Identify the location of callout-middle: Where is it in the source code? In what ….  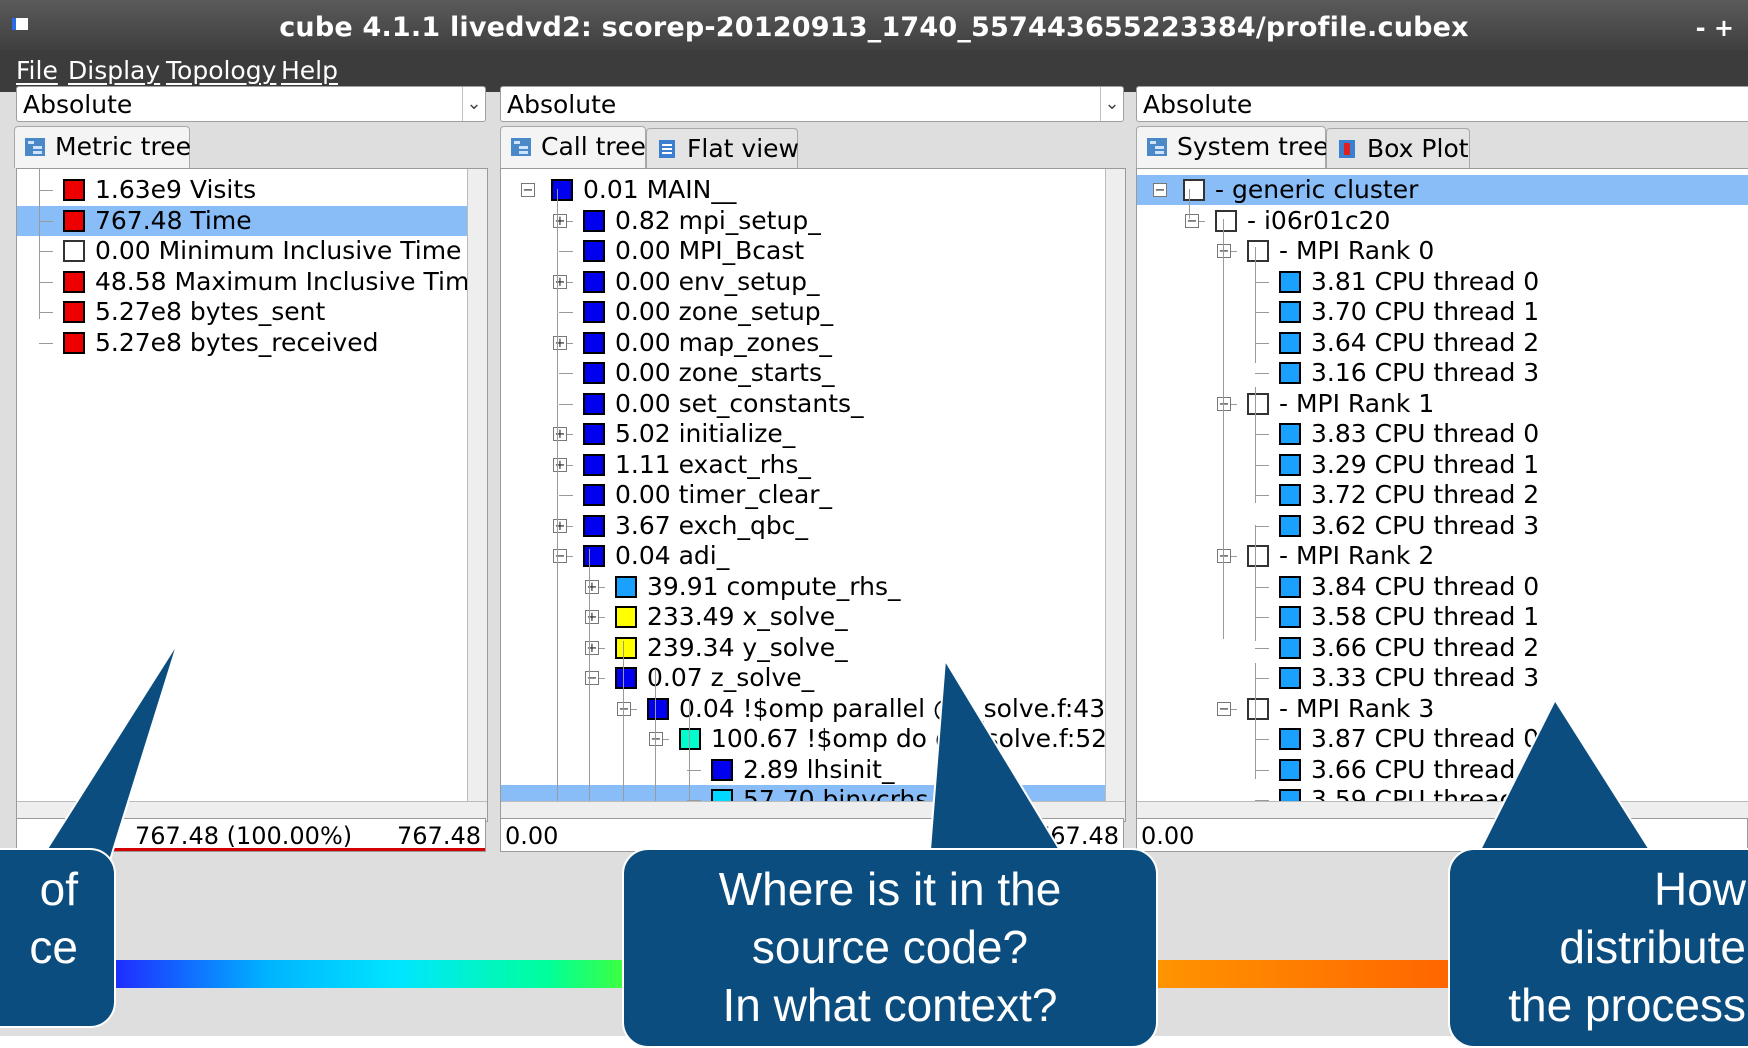
(890, 948).